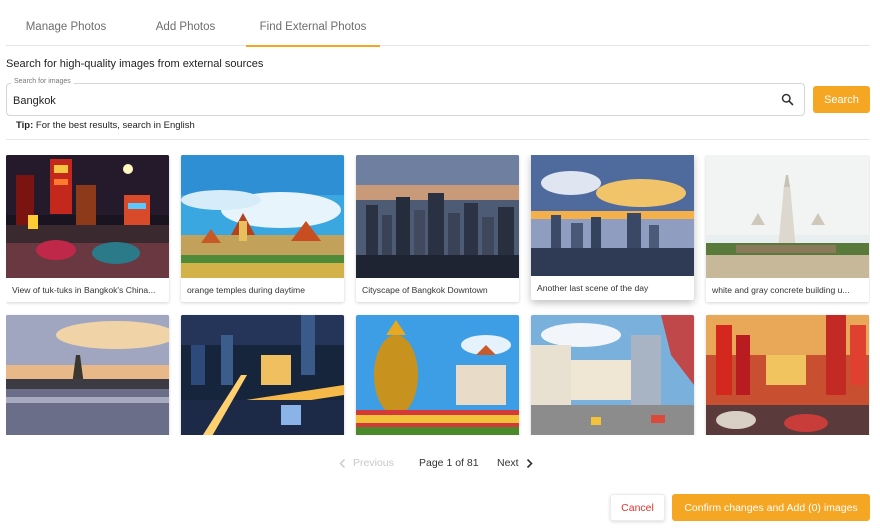  What do you see at coordinates (841, 99) in the screenshot?
I see `search-button: Search` at bounding box center [841, 99].